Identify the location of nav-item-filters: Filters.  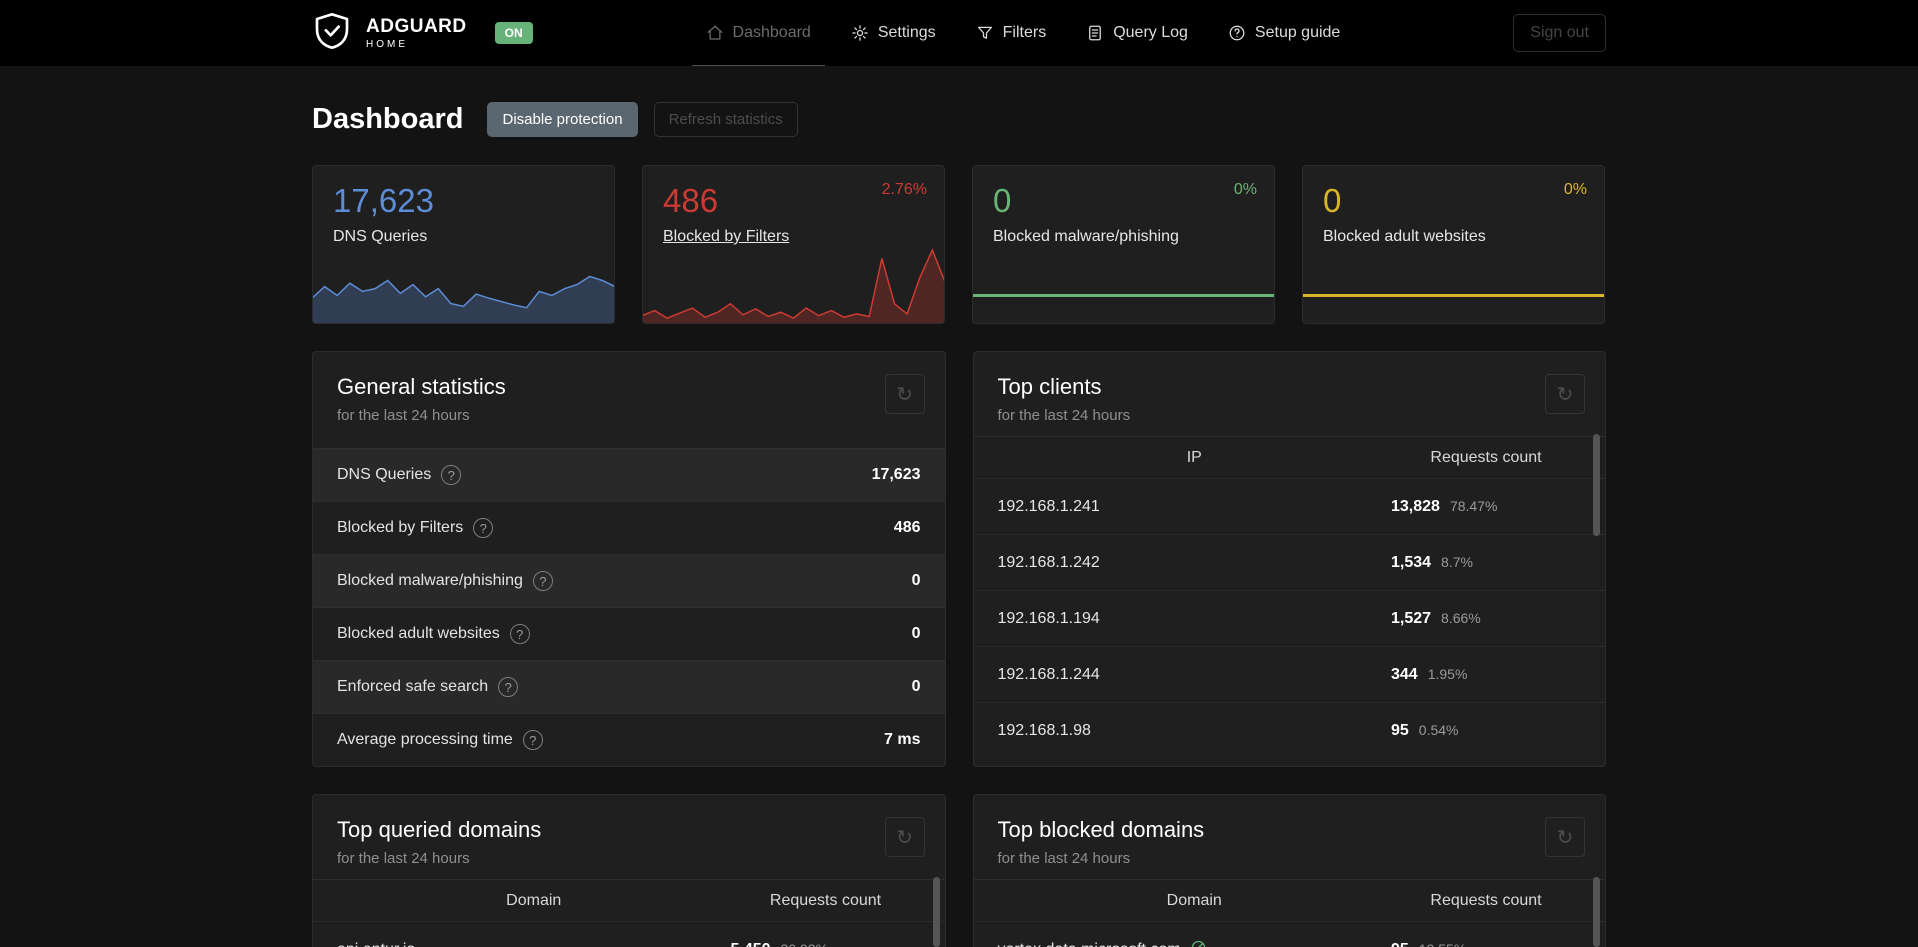
(1011, 33).